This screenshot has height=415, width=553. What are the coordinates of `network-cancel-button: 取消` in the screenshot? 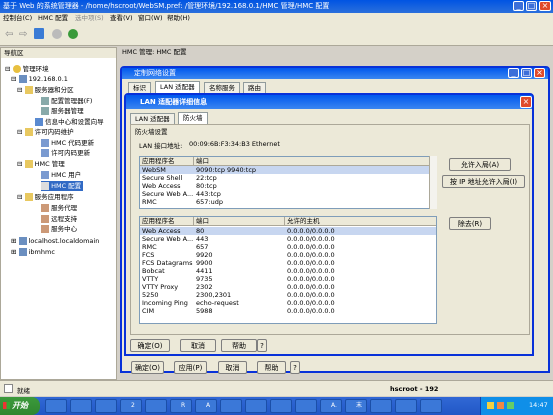 It's located at (232, 367).